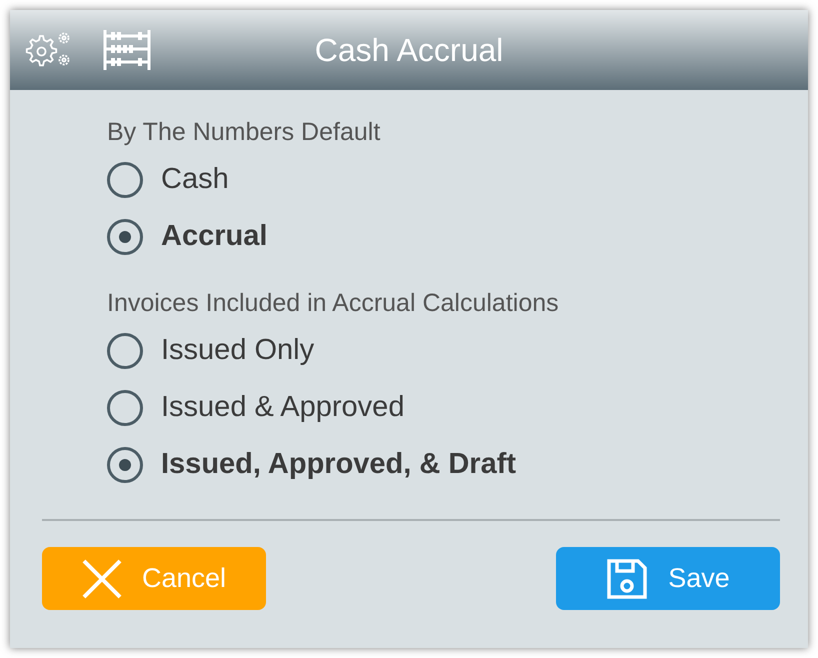 Image resolution: width=818 pixels, height=658 pixels. What do you see at coordinates (409, 50) in the screenshot?
I see `window-title: Cash Accrual` at bounding box center [409, 50].